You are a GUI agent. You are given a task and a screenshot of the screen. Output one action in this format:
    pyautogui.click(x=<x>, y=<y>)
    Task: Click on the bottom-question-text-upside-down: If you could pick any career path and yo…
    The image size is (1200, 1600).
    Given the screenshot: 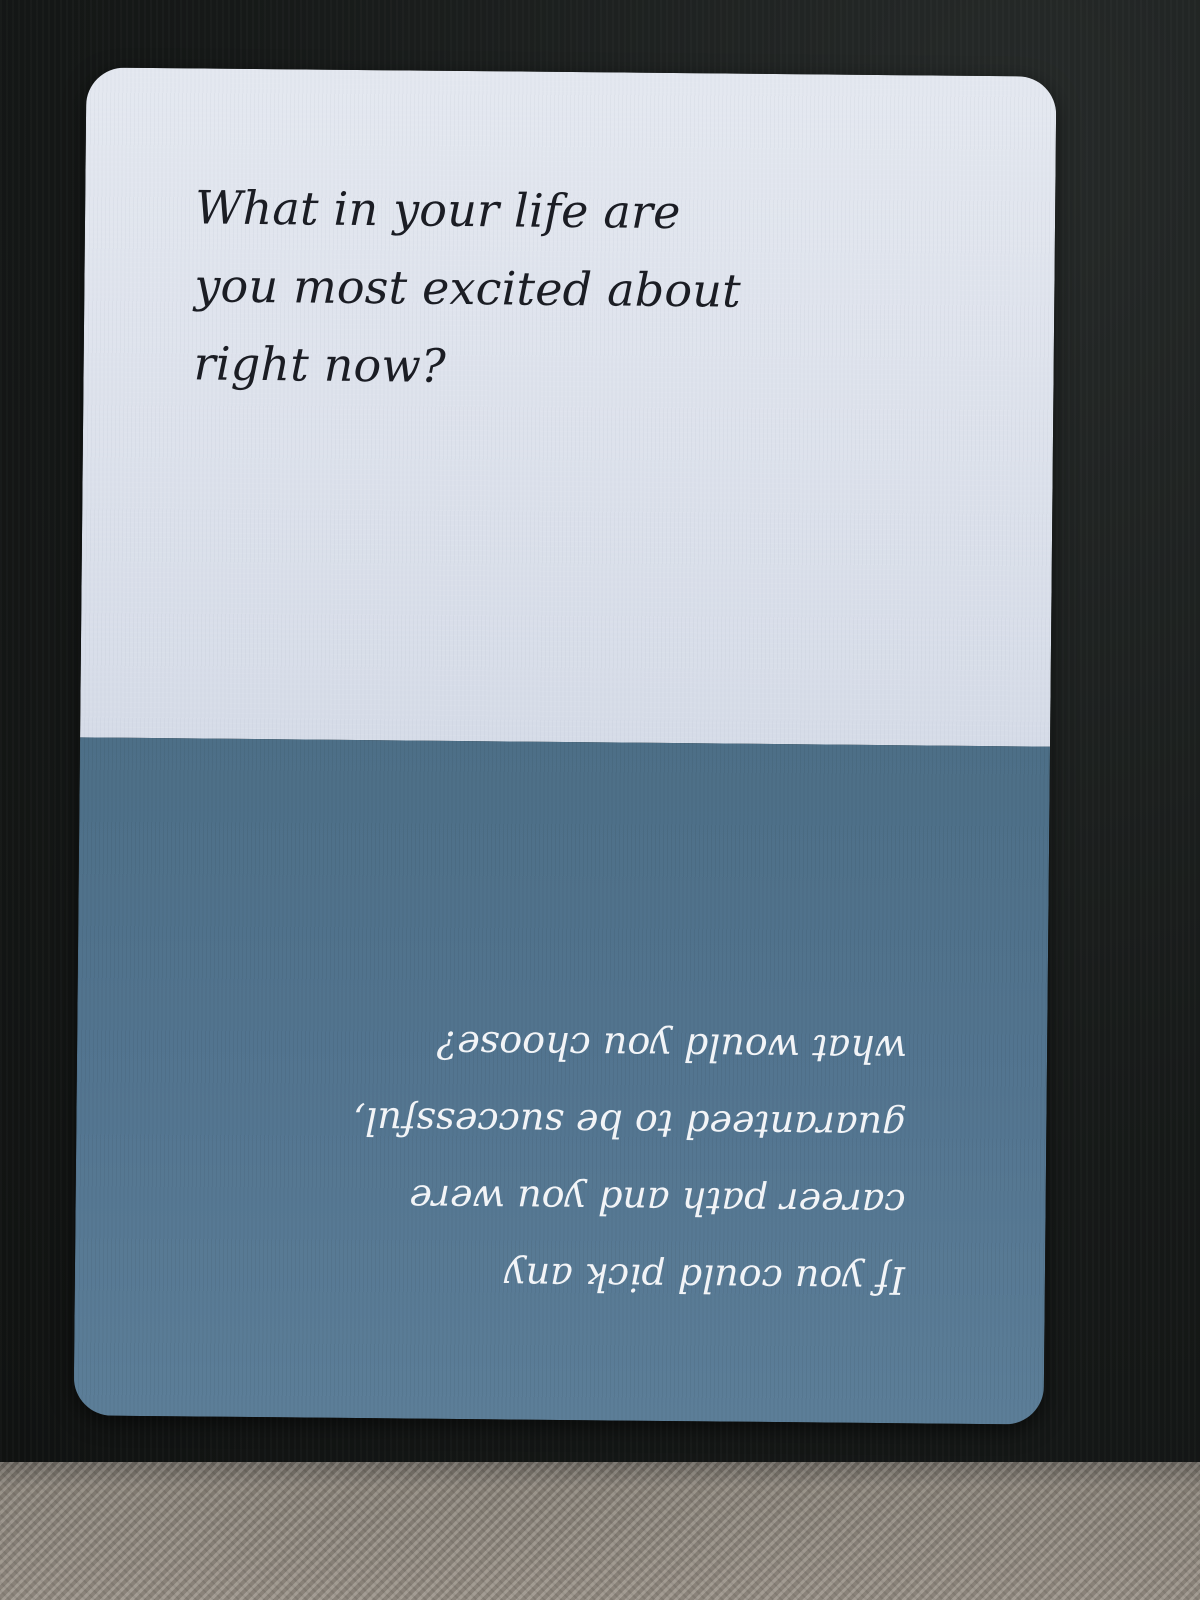 What is the action you would take?
    pyautogui.click(x=586, y=1161)
    